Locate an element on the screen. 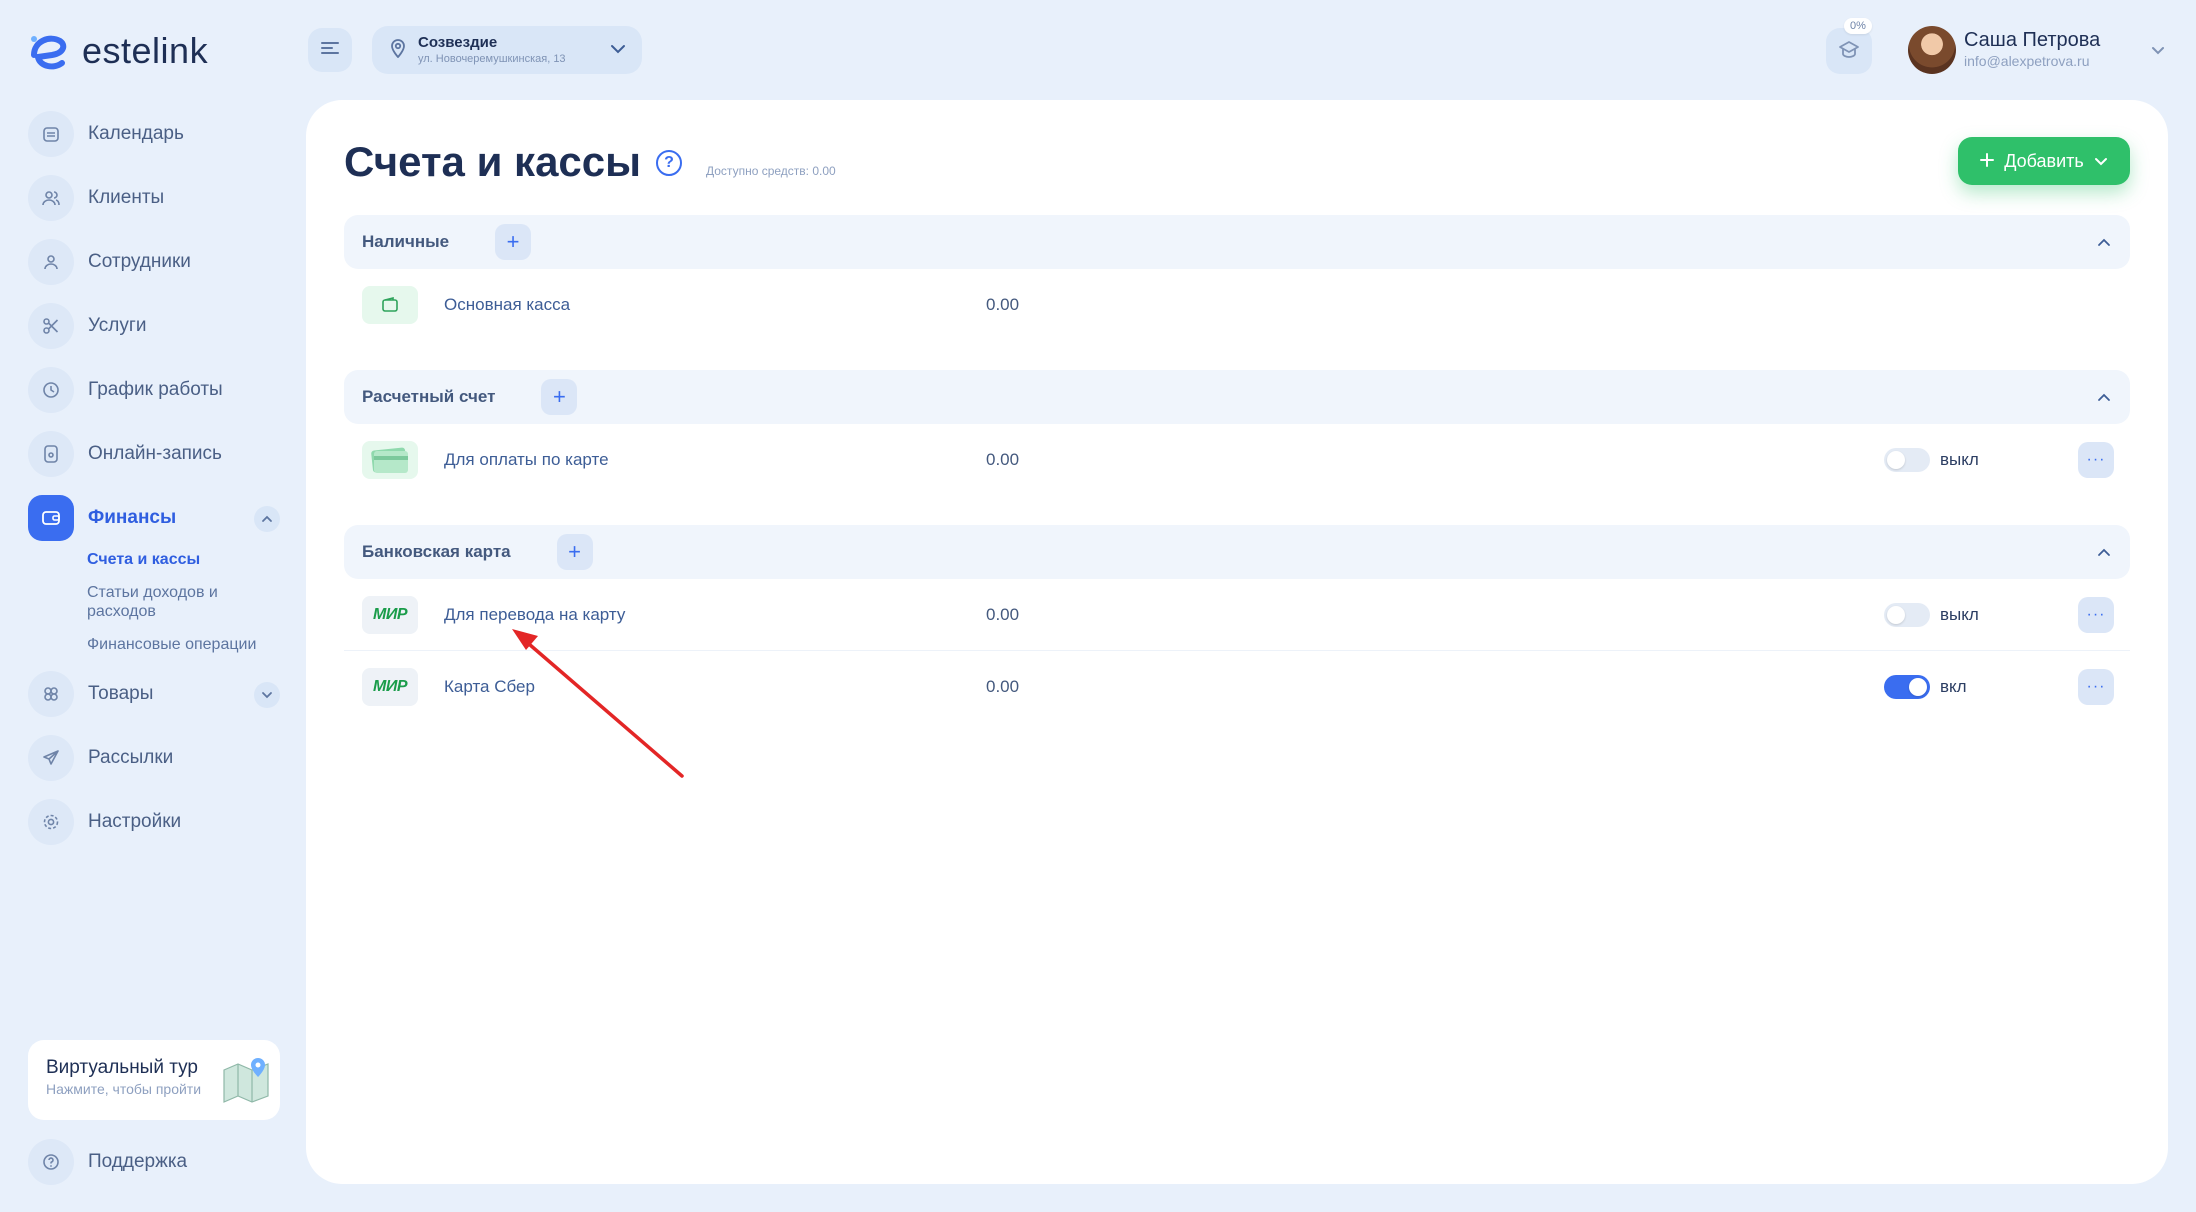 This screenshot has width=2196, height=1212. sidebar-item-schedule: График работы is located at coordinates (154, 390).